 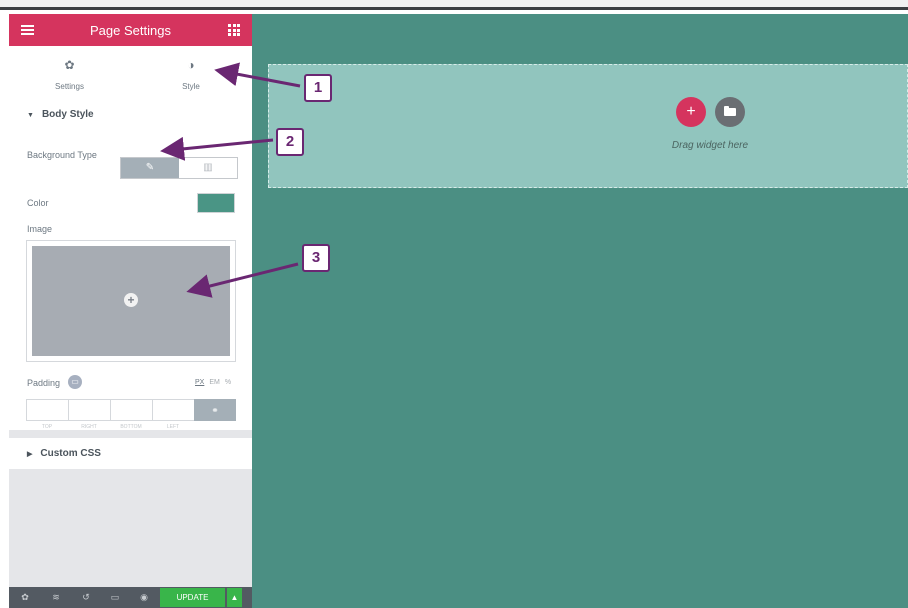 What do you see at coordinates (316, 258) in the screenshot?
I see `callout-3: 3` at bounding box center [316, 258].